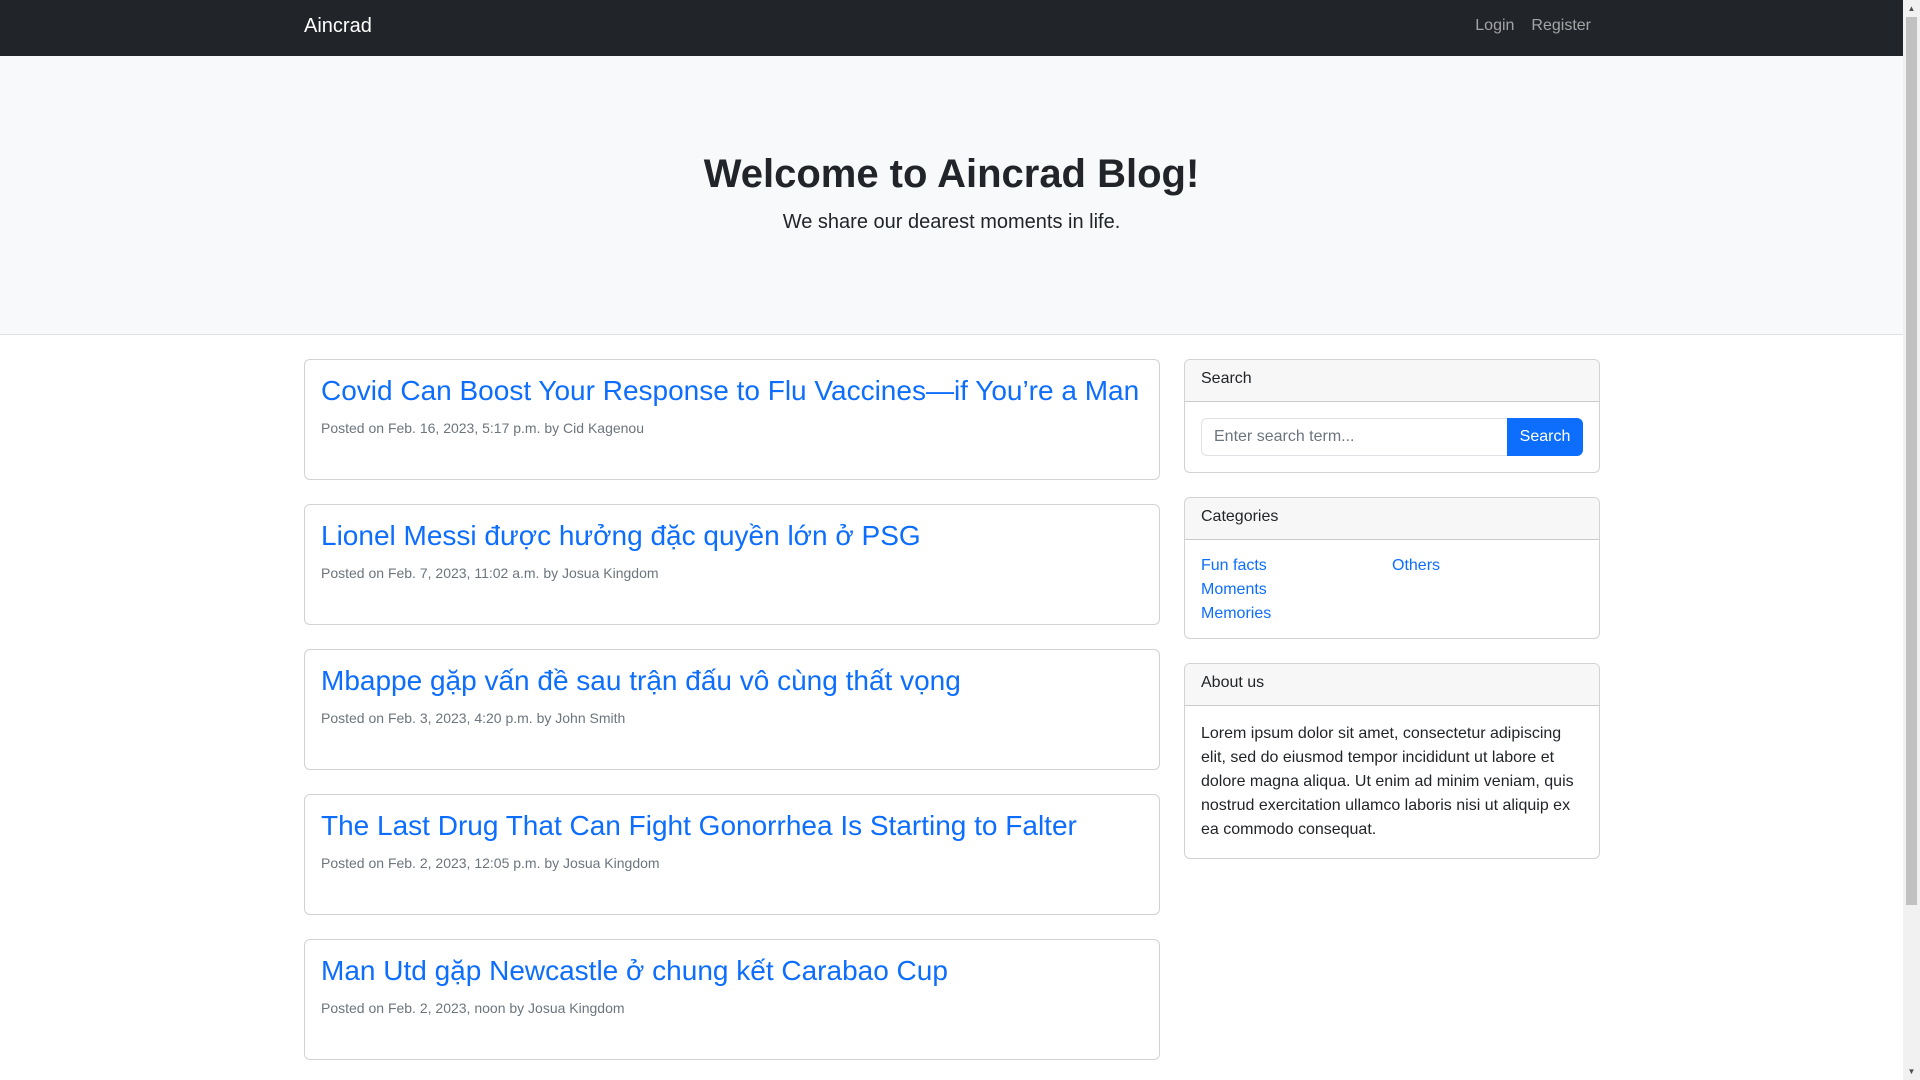  I want to click on page-scrollbar: ▲ ▼, so click(1911, 540).